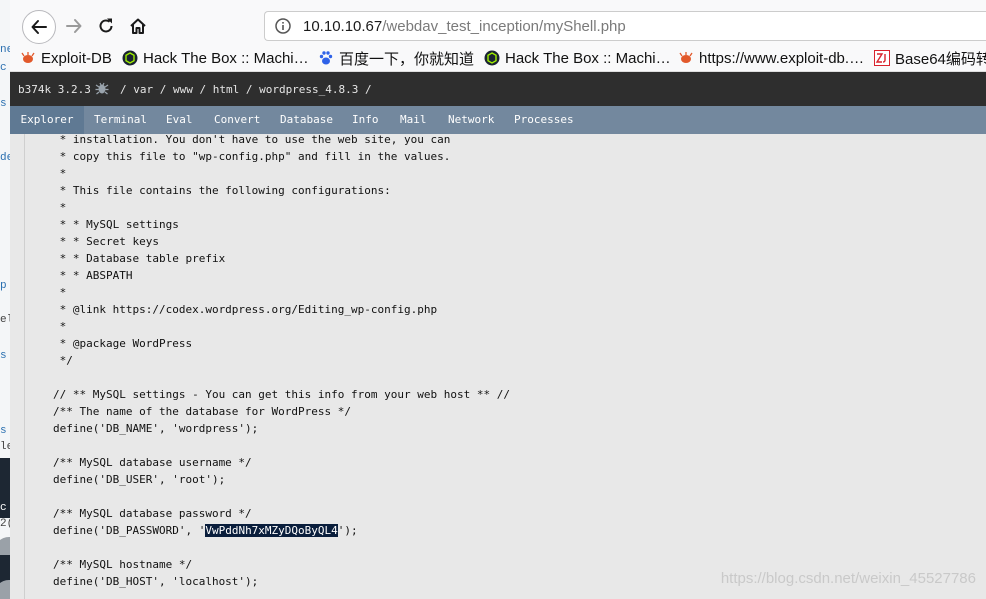 Image resolution: width=986 pixels, height=599 pixels. I want to click on code-line: /** MySQL database password */, so click(152, 513).